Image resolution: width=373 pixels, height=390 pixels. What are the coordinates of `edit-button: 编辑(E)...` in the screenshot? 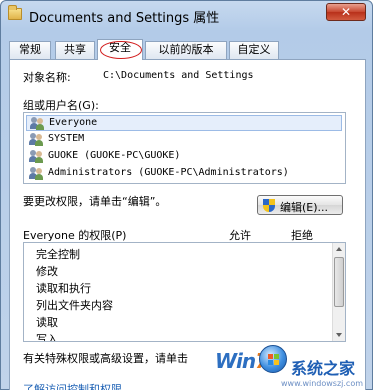 It's located at (300, 205).